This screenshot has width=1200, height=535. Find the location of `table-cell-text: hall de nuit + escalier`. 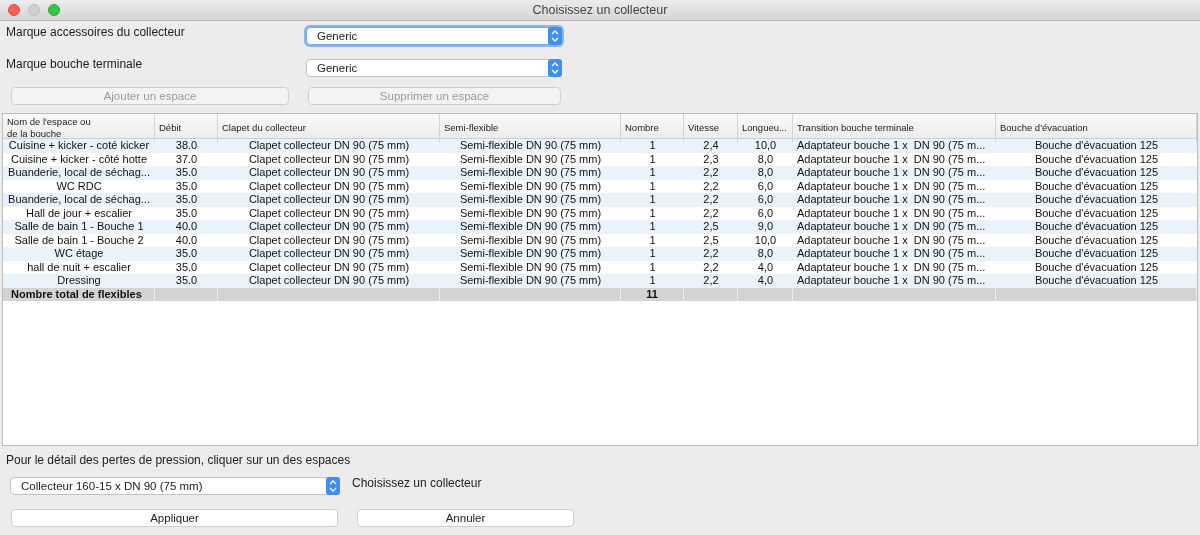

table-cell-text: hall de nuit + escalier is located at coordinates (79, 267).